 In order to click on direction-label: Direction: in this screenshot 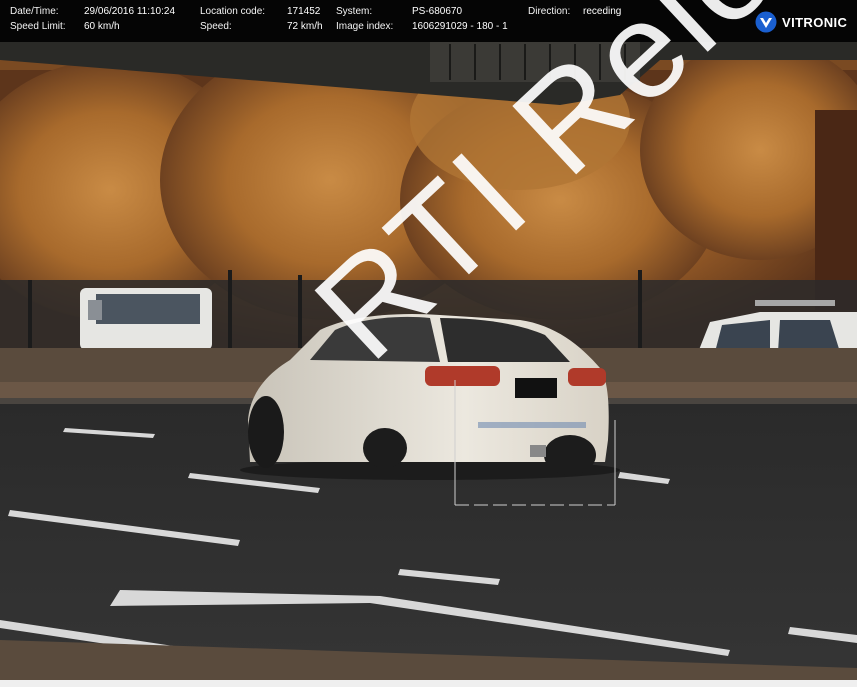, I will do `click(549, 11)`.